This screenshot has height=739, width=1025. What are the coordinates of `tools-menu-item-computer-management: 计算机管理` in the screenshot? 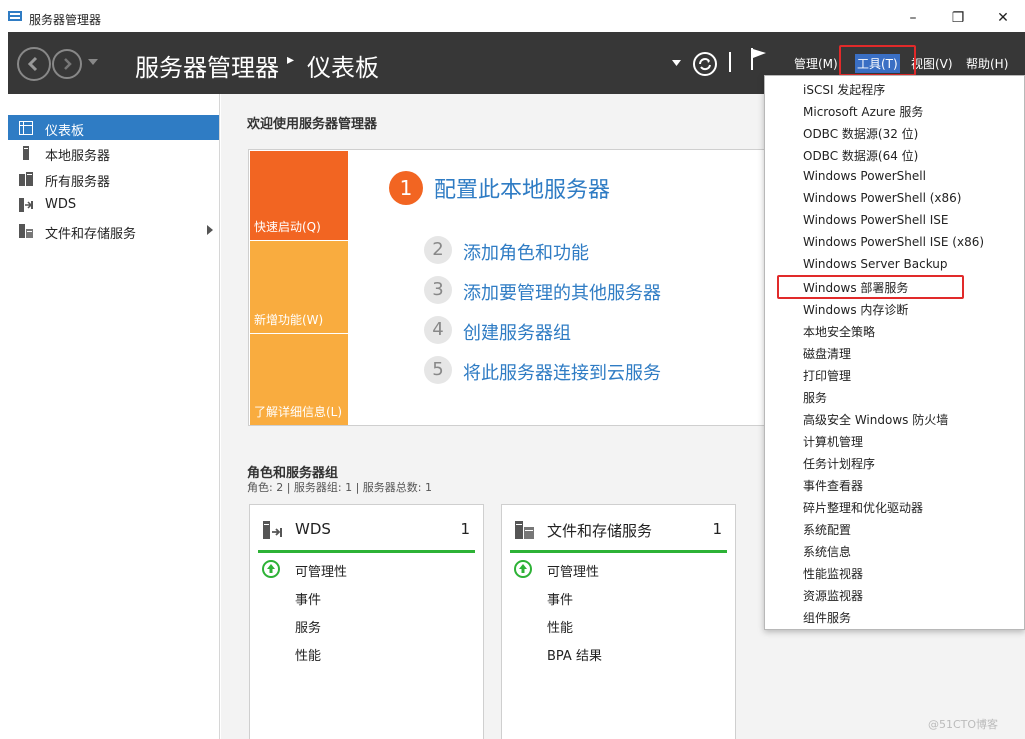 It's located at (833, 441).